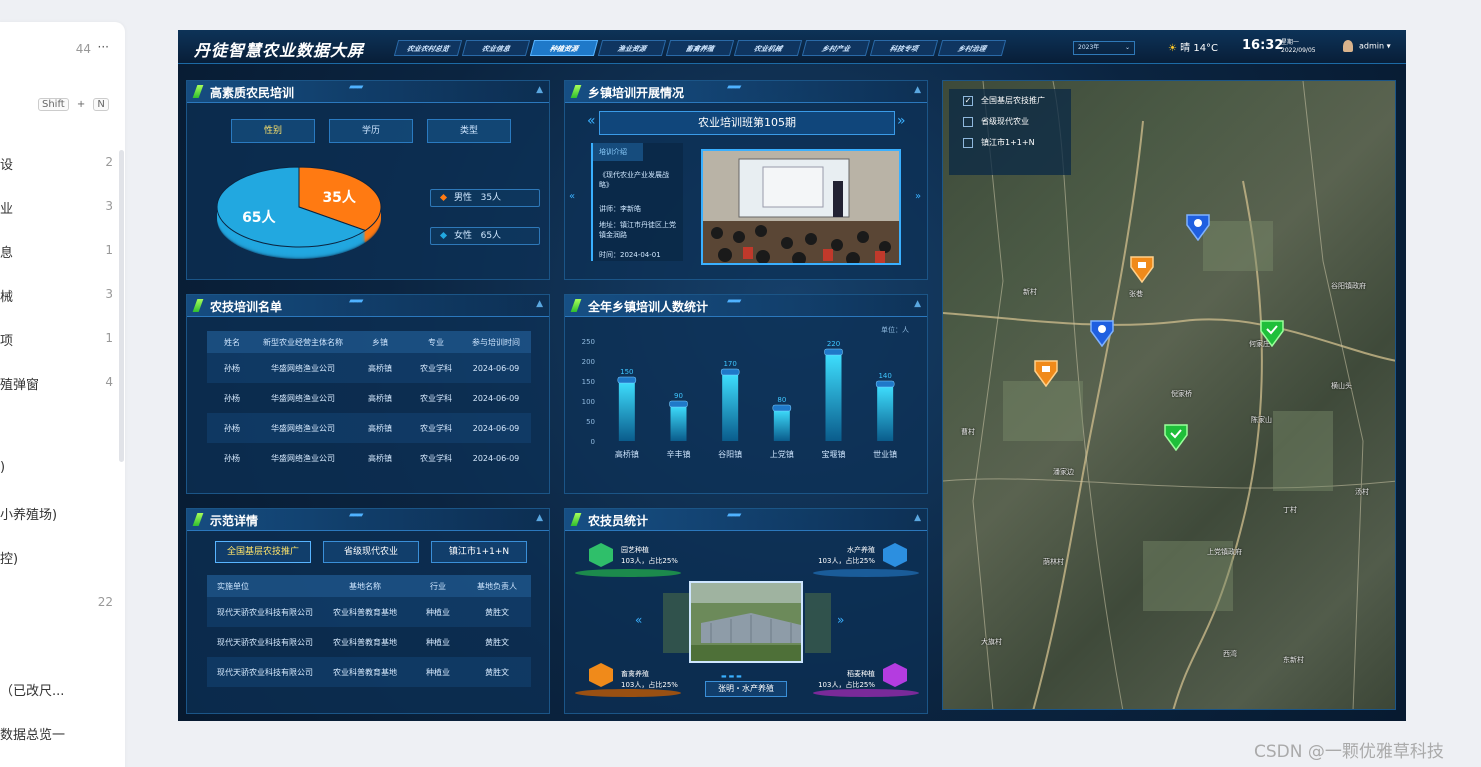 This screenshot has width=1481, height=767. What do you see at coordinates (53, 104) in the screenshot?
I see `shift-key: Shift` at bounding box center [53, 104].